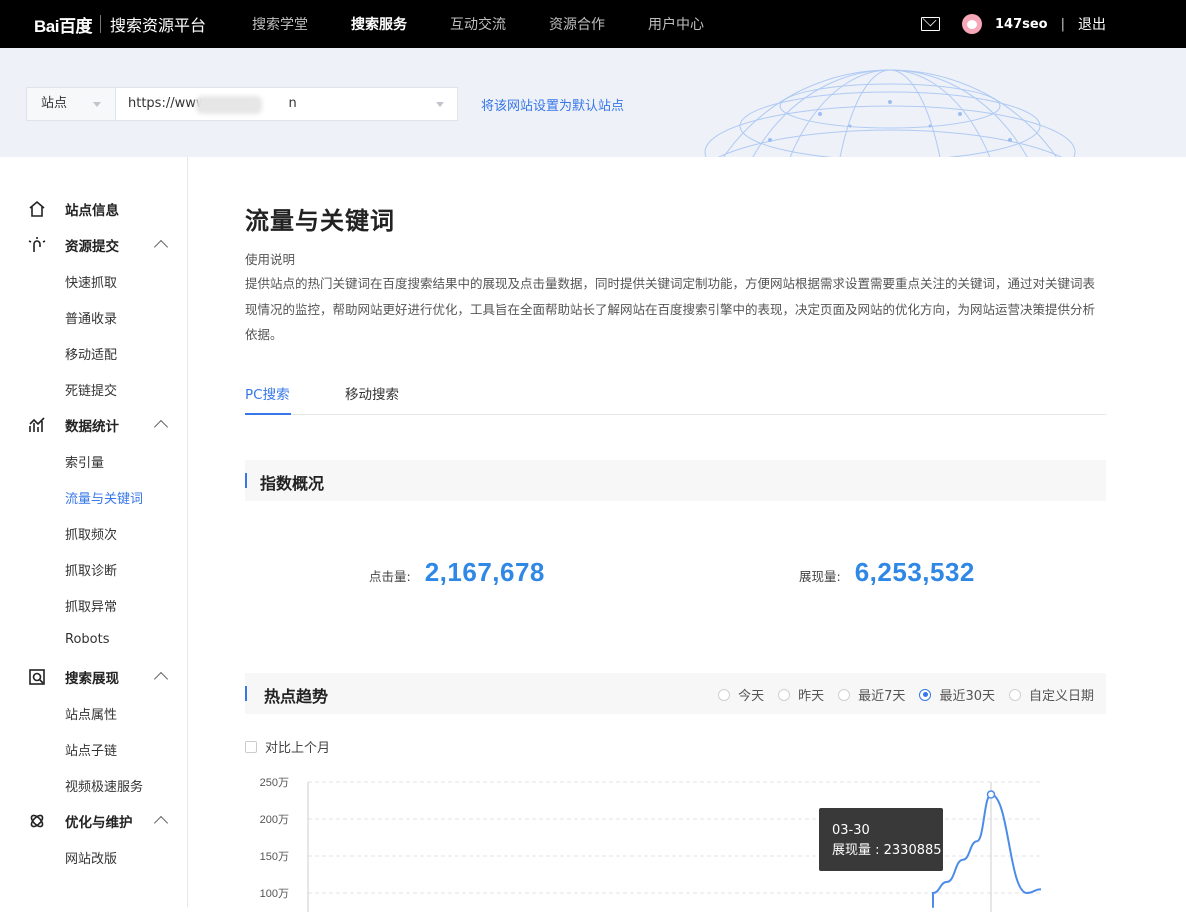 This screenshot has height=912, width=1186. What do you see at coordinates (675, 693) in the screenshot?
I see `trend-section-header: 热点趋势 今天 昨天 最近7天 最近30天 自定义日期` at bounding box center [675, 693].